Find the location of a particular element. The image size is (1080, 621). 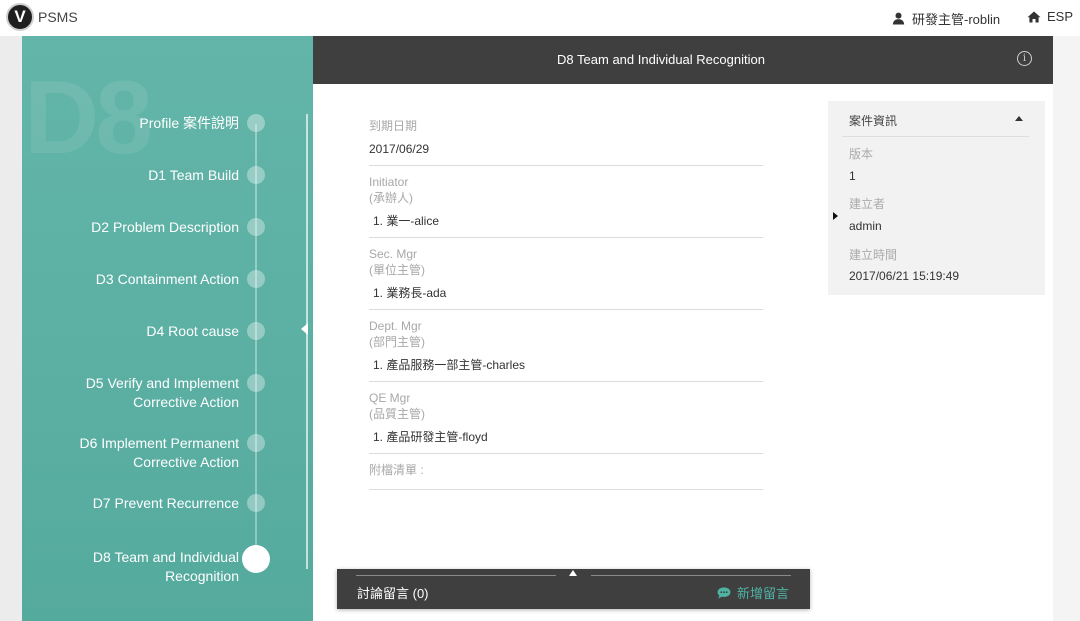

language-switch: ESP is located at coordinates (1050, 16).